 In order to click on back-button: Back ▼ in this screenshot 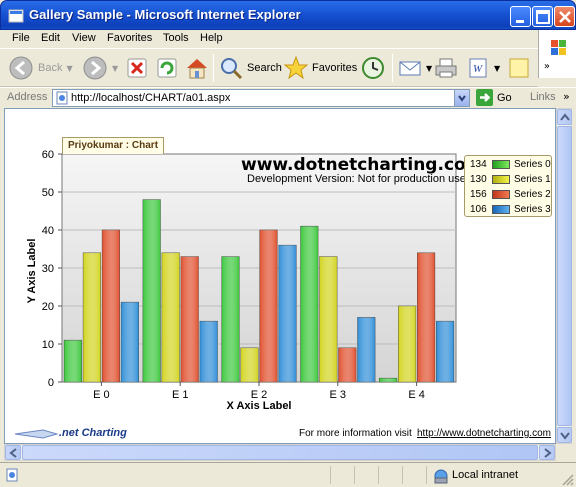, I will do `click(40, 68)`.